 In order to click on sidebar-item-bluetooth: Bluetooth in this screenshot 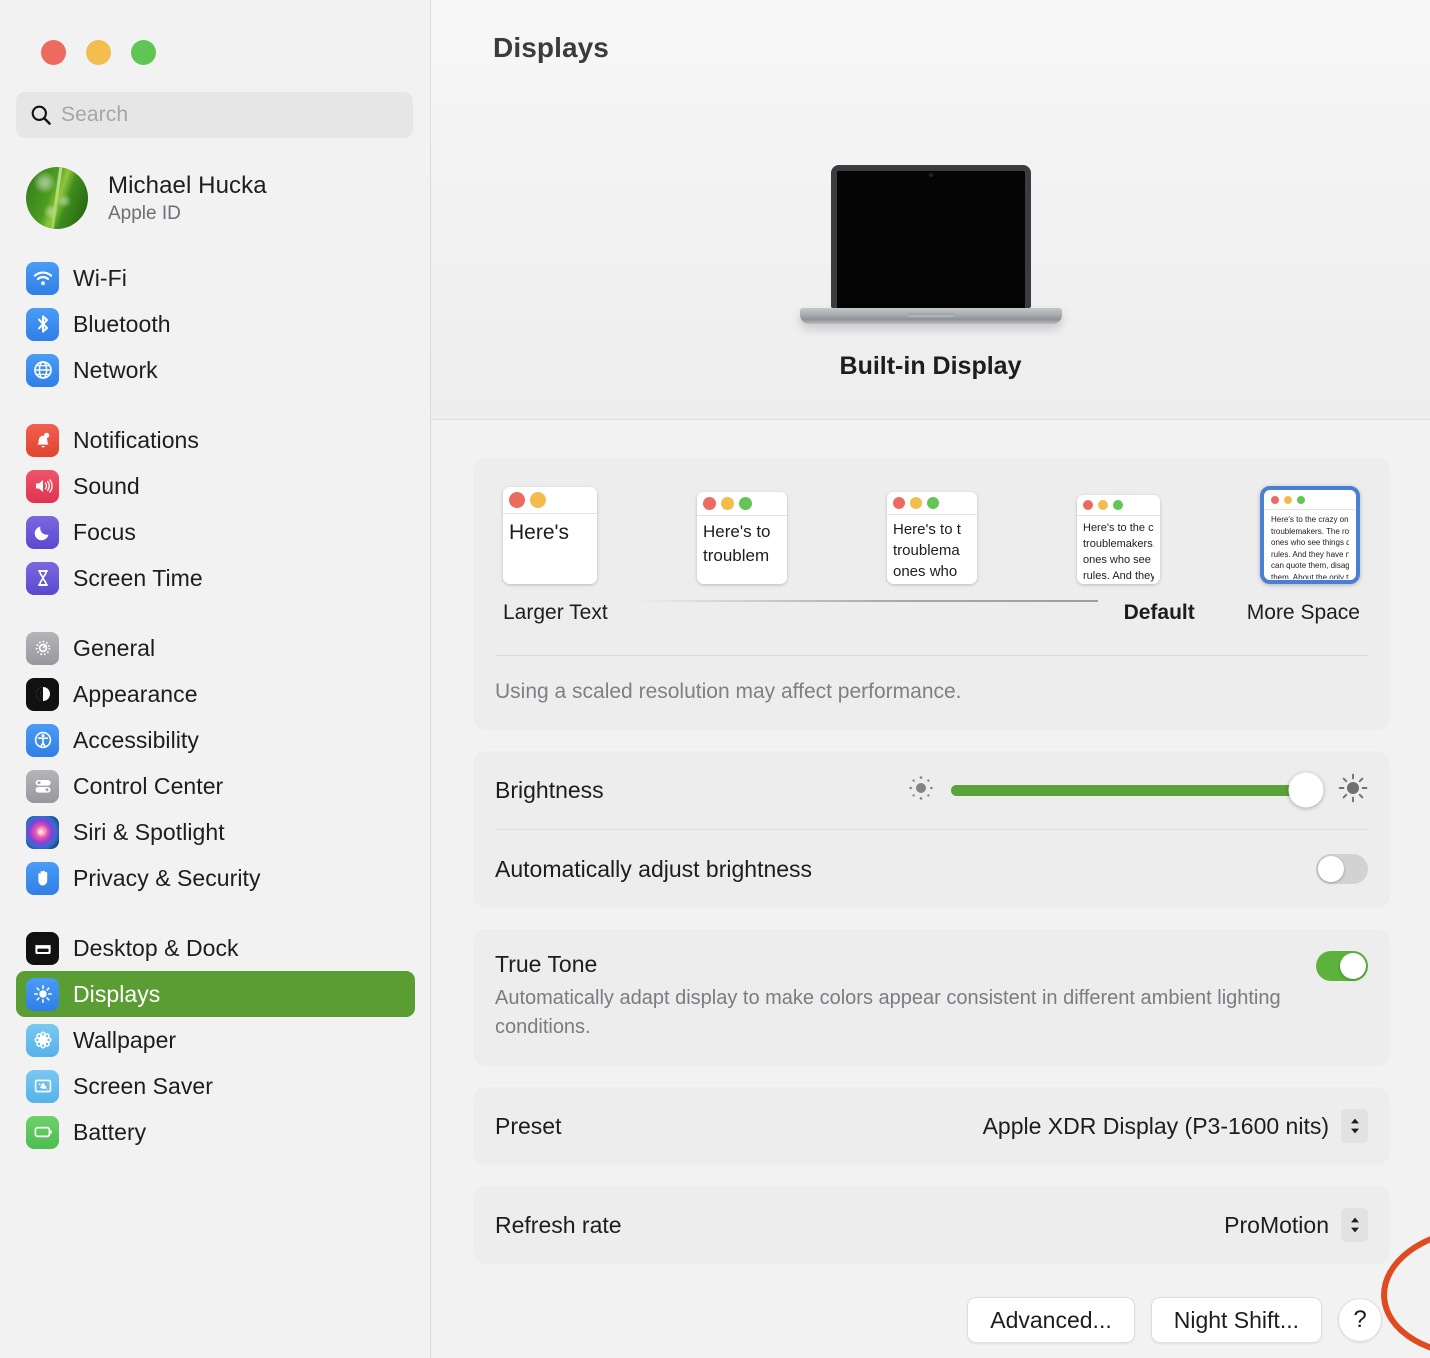, I will do `click(215, 324)`.